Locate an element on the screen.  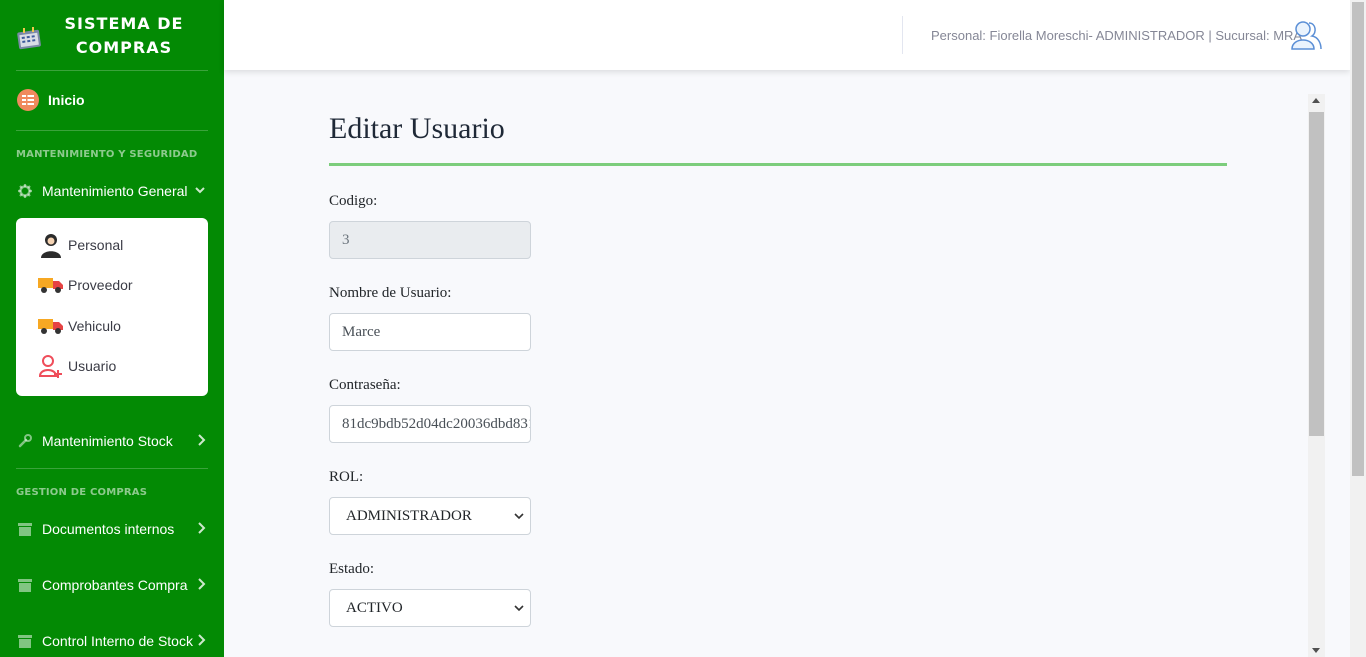
submenu-item-proveedor: Proveedor is located at coordinates (85, 285).